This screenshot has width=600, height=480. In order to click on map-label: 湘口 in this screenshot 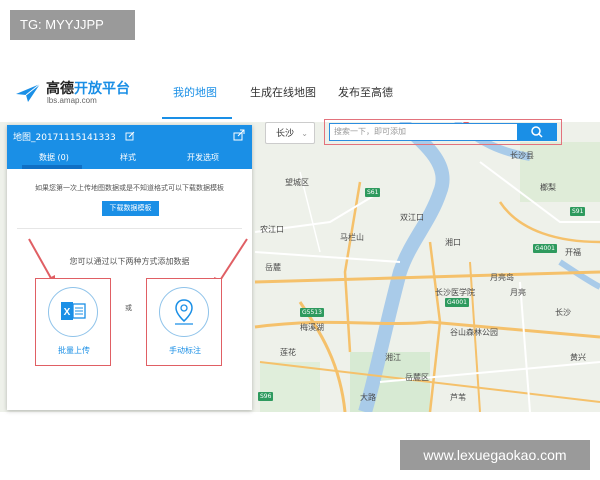, I will do `click(453, 242)`.